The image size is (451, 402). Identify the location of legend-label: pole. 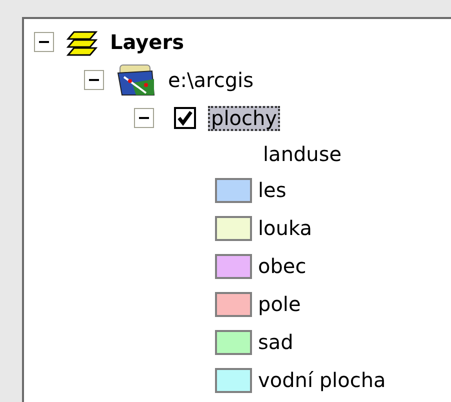
(279, 304).